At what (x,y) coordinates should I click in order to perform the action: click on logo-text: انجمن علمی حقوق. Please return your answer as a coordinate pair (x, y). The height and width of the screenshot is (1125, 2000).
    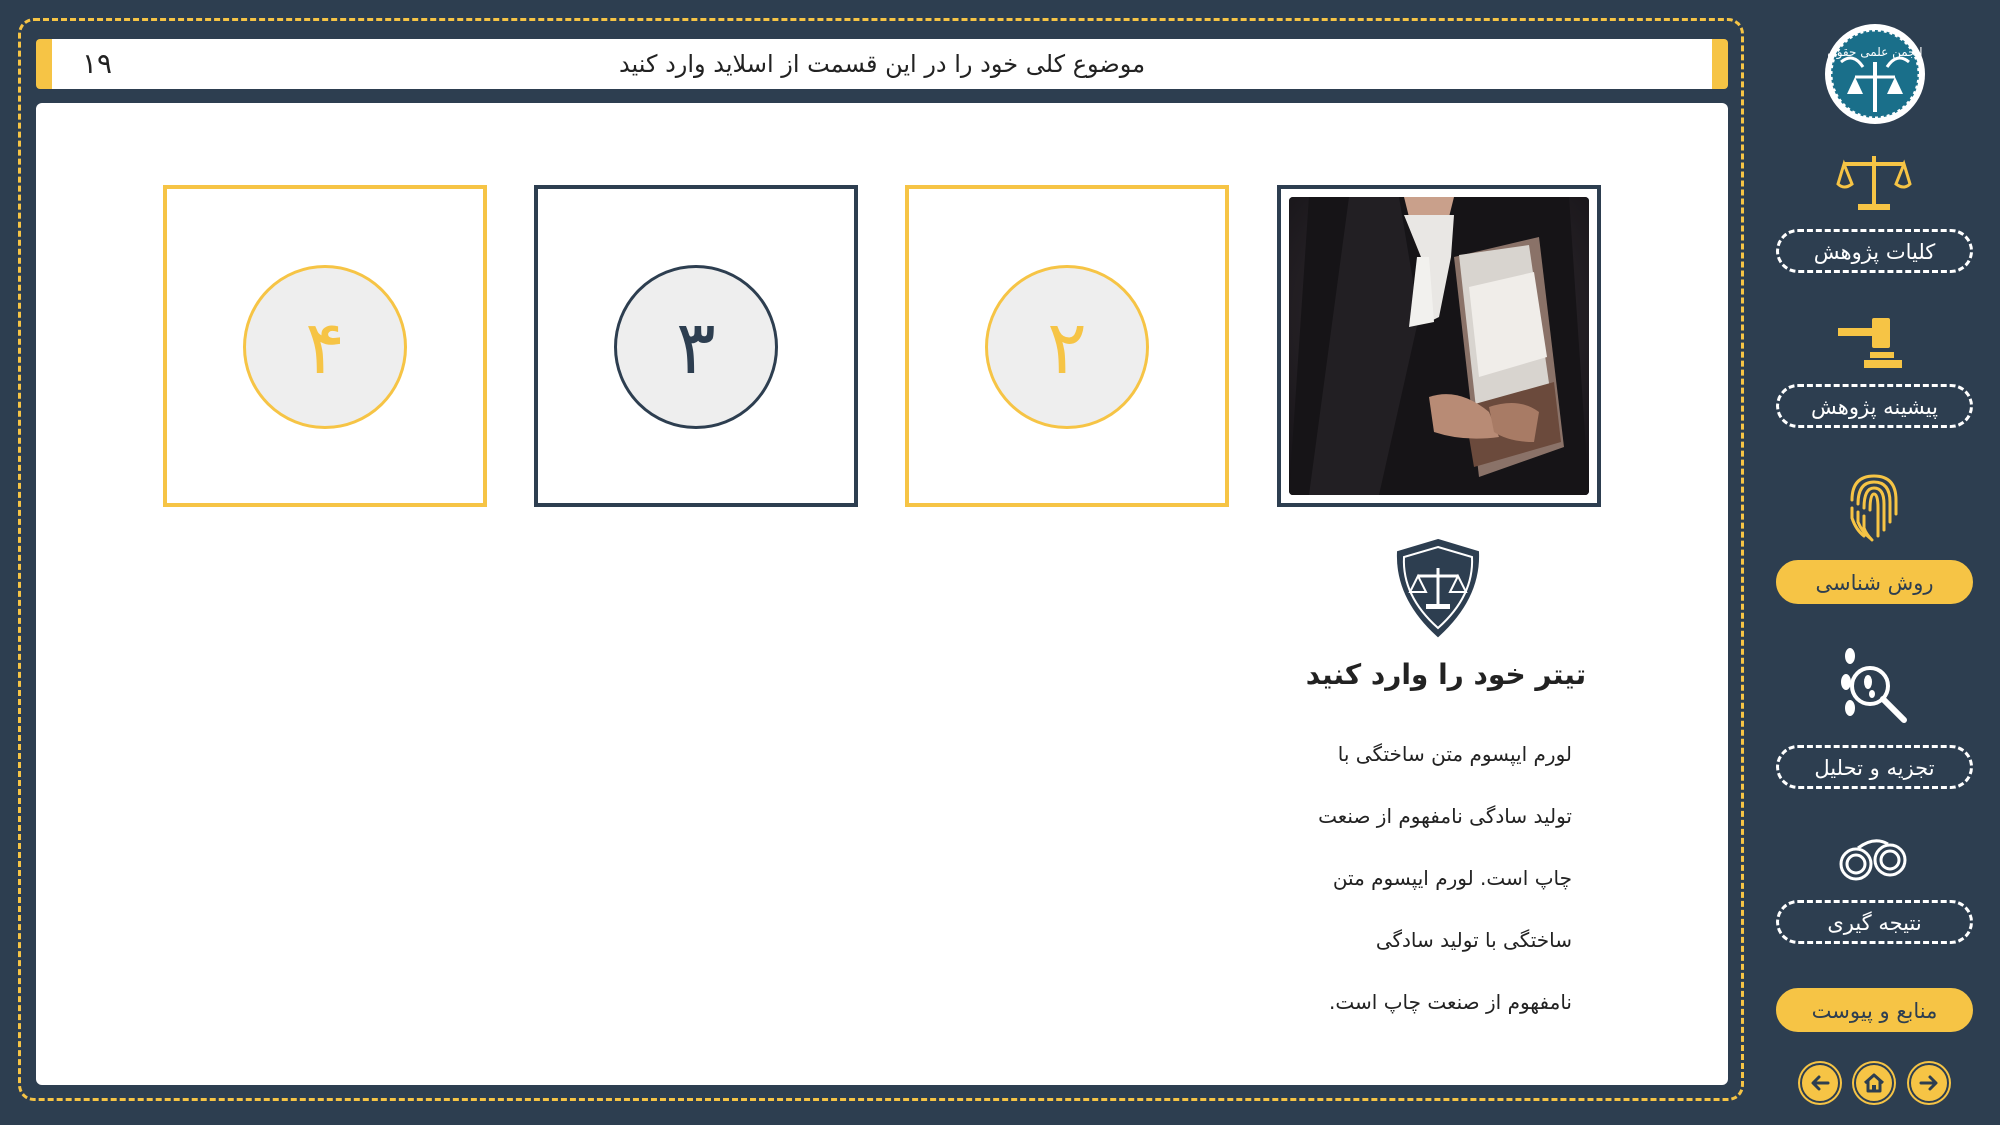
    Looking at the image, I should click on (1874, 52).